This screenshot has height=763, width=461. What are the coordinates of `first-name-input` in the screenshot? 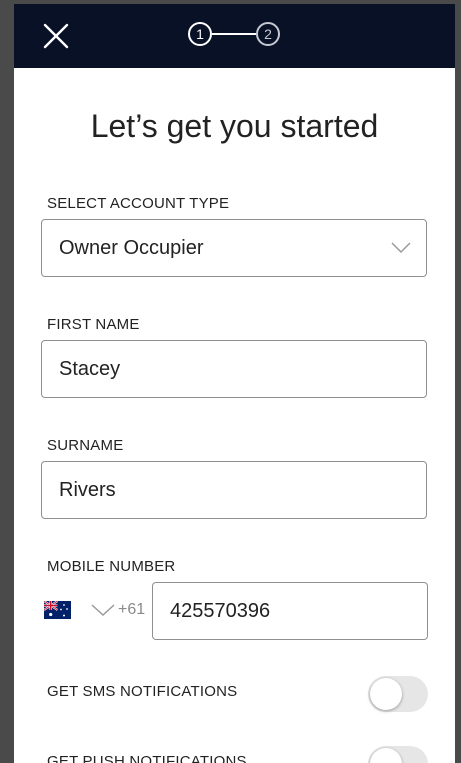 It's located at (229, 369).